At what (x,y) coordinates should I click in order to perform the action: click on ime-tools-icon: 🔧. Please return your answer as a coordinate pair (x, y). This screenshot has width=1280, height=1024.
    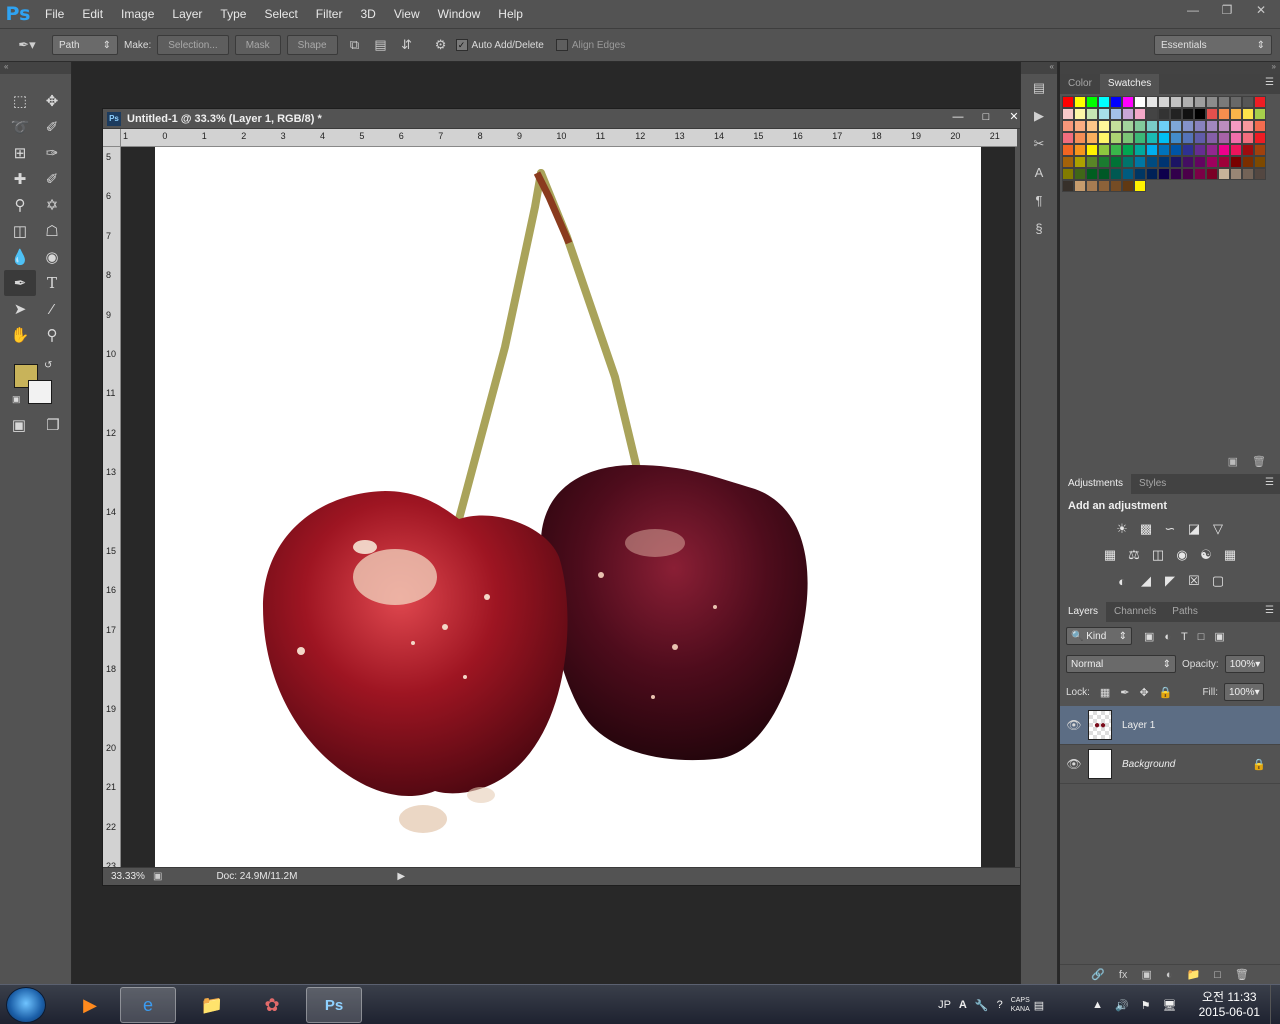
    Looking at the image, I should click on (982, 1005).